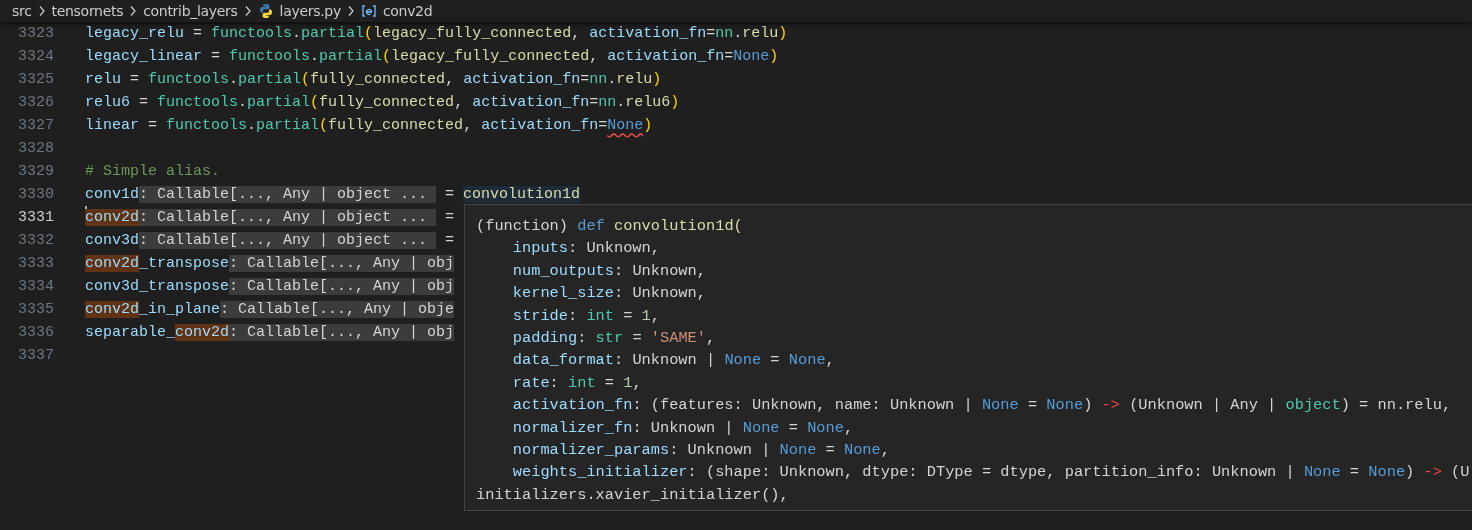 The height and width of the screenshot is (530, 1472). Describe the element at coordinates (701, 450) in the screenshot. I see `signature-line: normalizer_params: Unknown | None = None,` at that location.